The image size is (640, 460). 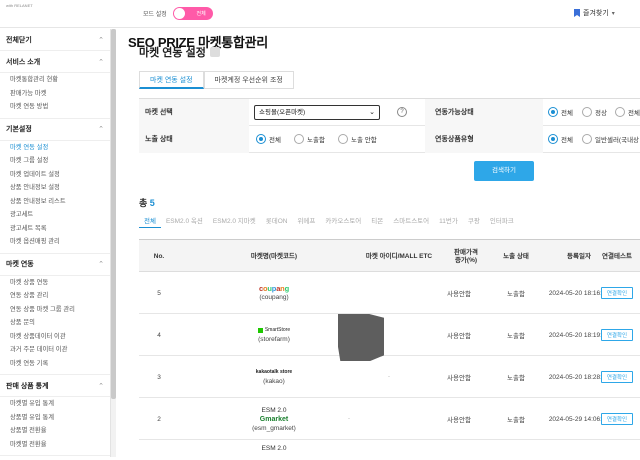 I want to click on coupang-logo: coupang, so click(x=274, y=288).